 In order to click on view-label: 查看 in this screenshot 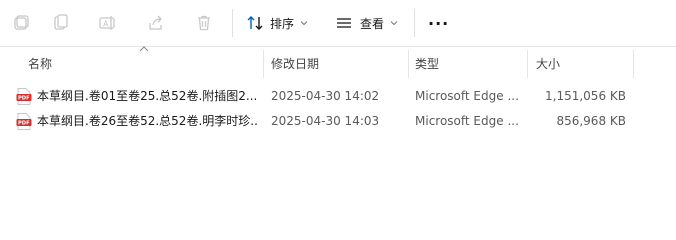, I will do `click(372, 23)`.